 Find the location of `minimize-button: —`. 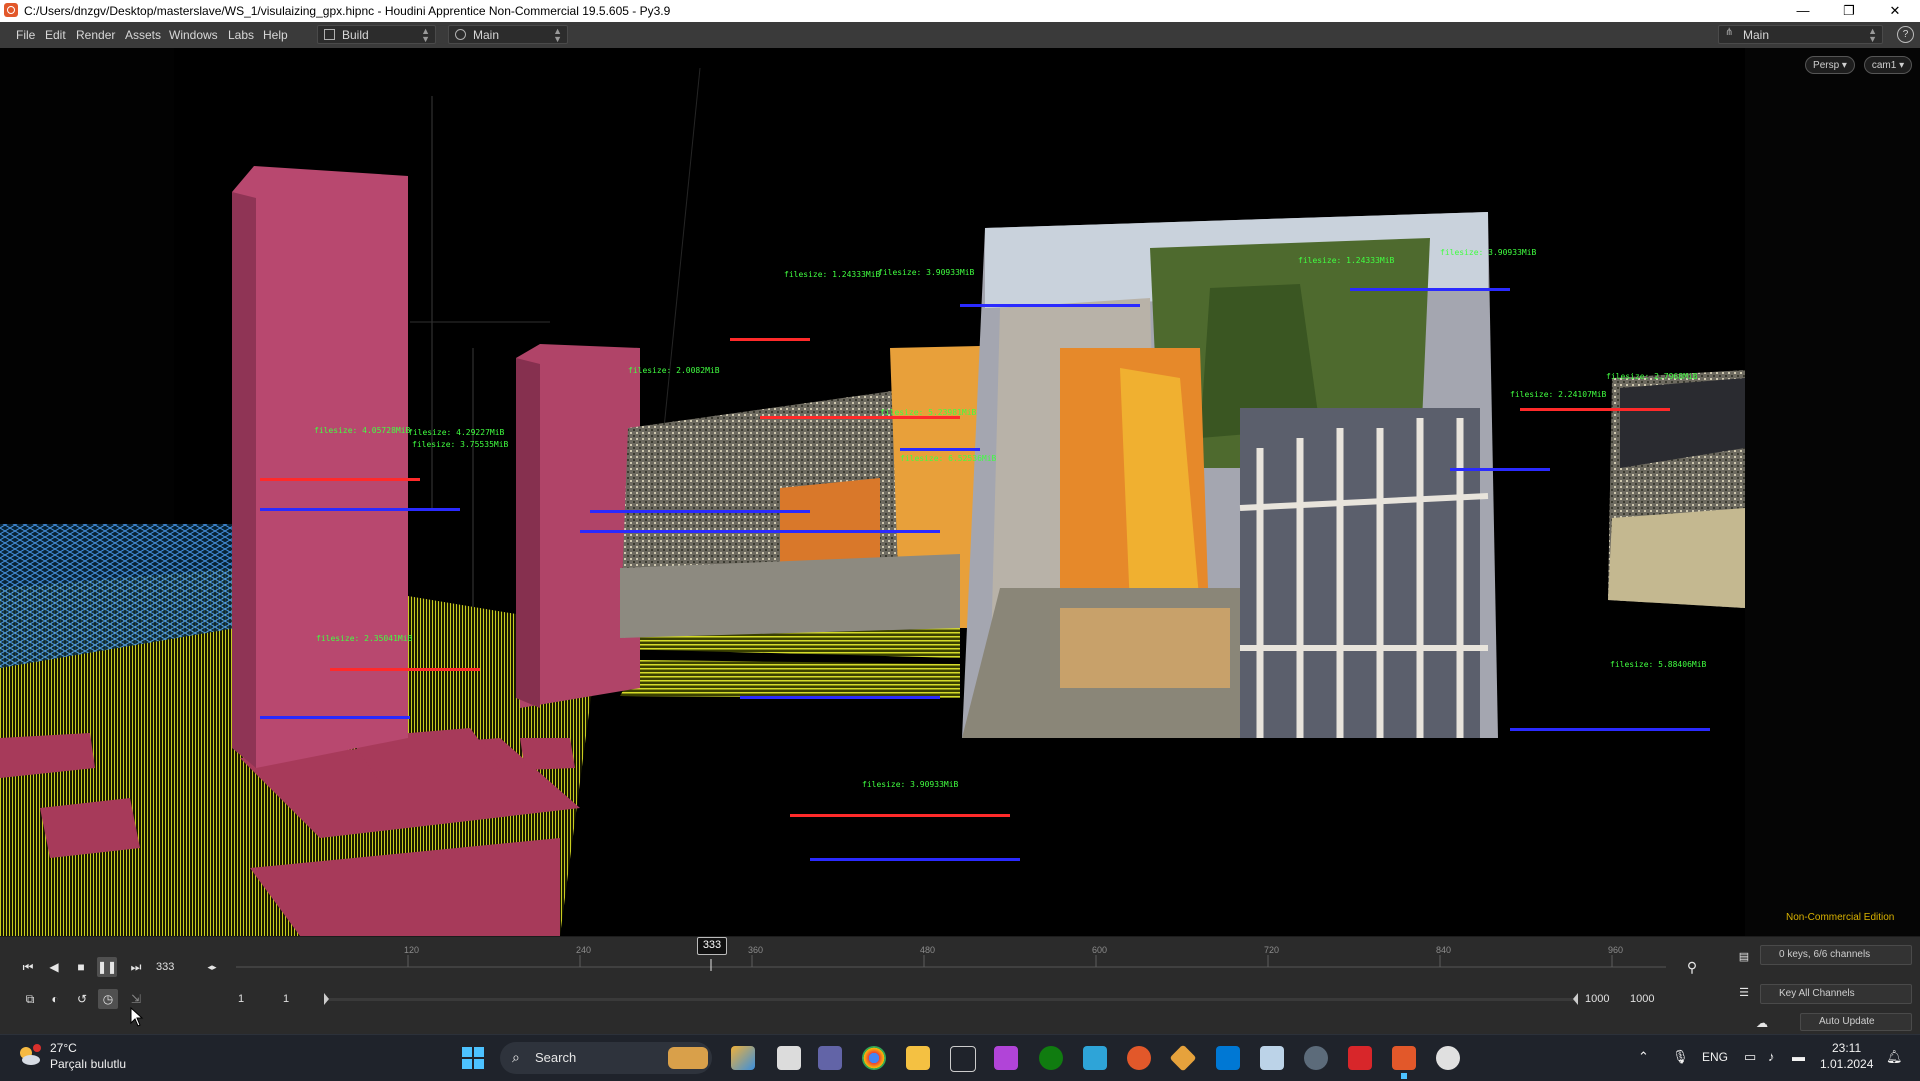

minimize-button: — is located at coordinates (1803, 11).